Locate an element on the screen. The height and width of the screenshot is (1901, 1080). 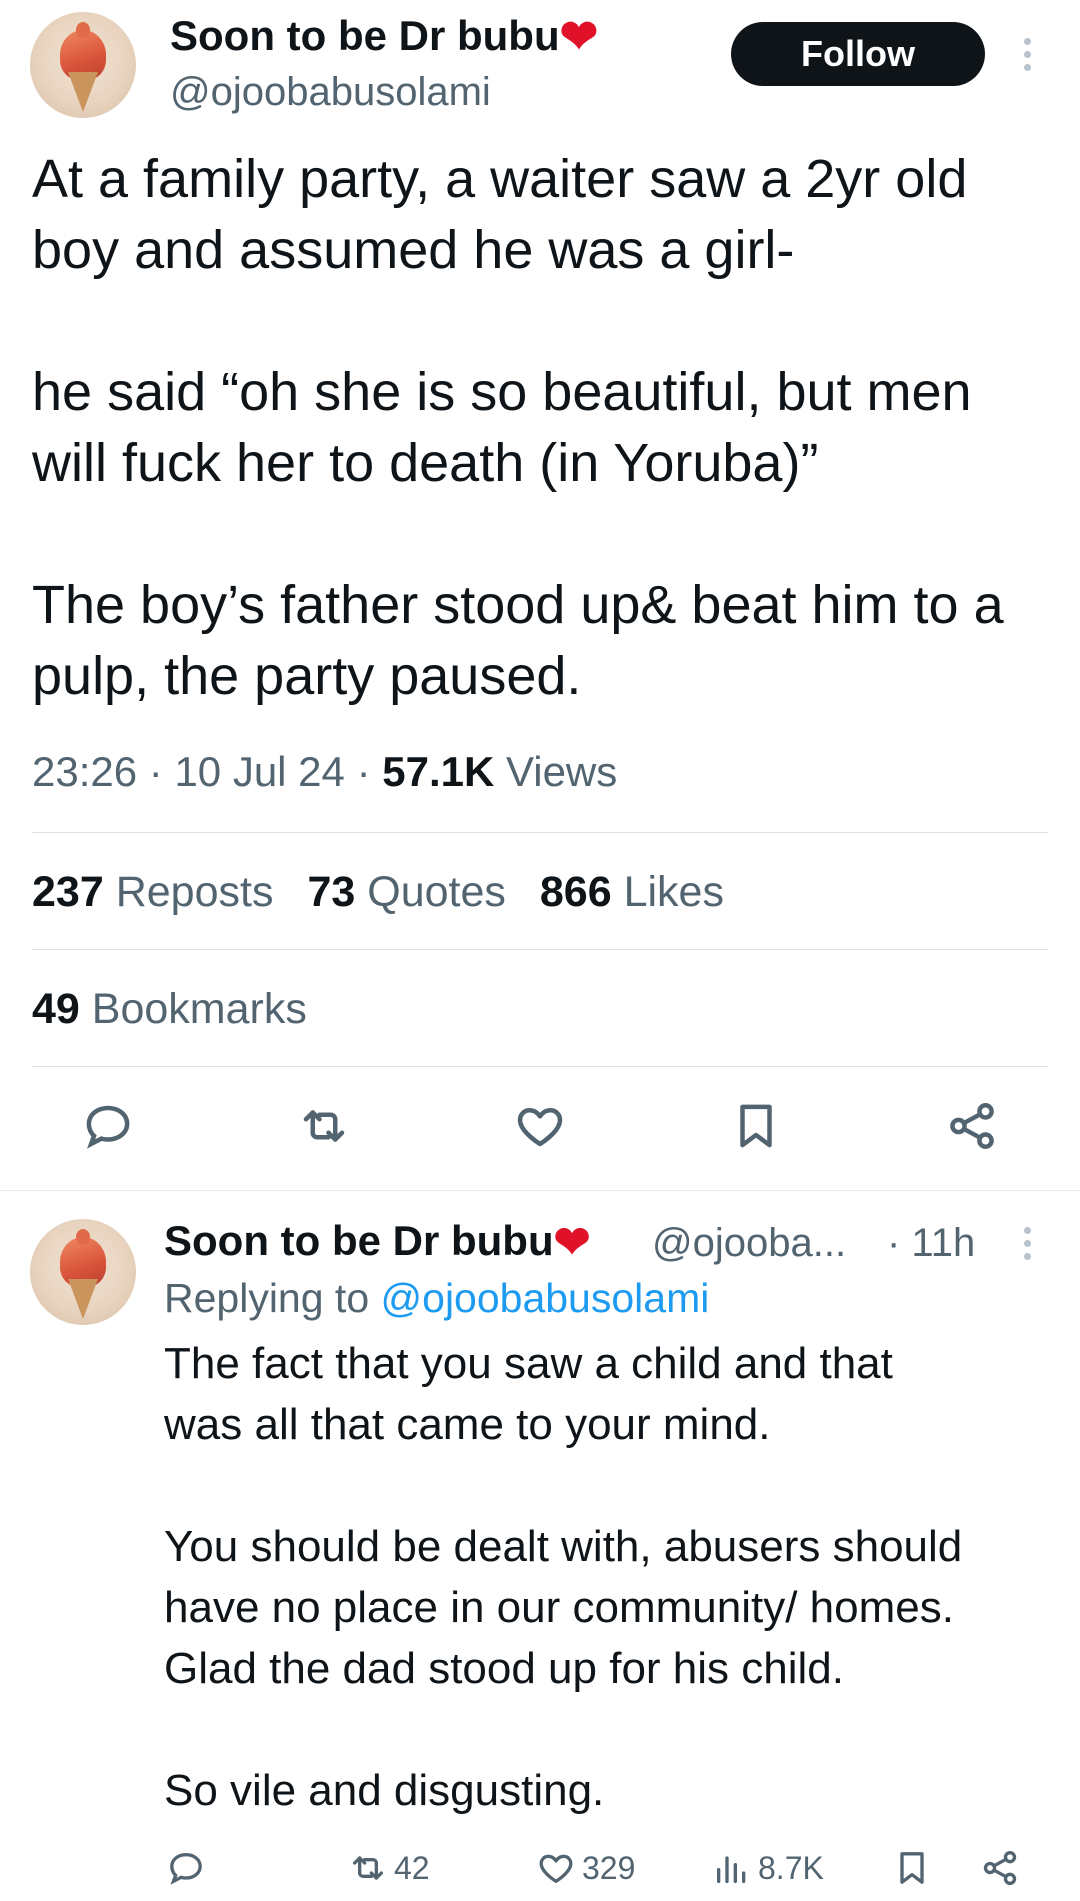
reply-more-options-icon is located at coordinates (1027, 1243).